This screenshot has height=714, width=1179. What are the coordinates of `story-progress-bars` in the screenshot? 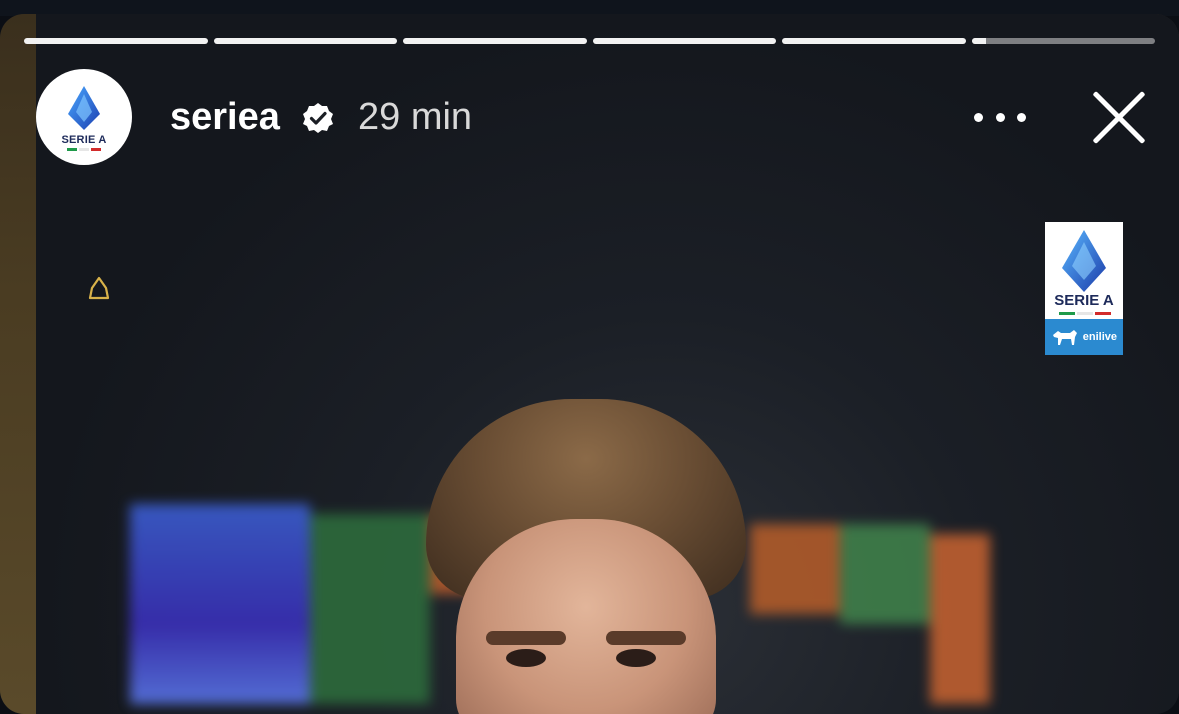 It's located at (589, 41).